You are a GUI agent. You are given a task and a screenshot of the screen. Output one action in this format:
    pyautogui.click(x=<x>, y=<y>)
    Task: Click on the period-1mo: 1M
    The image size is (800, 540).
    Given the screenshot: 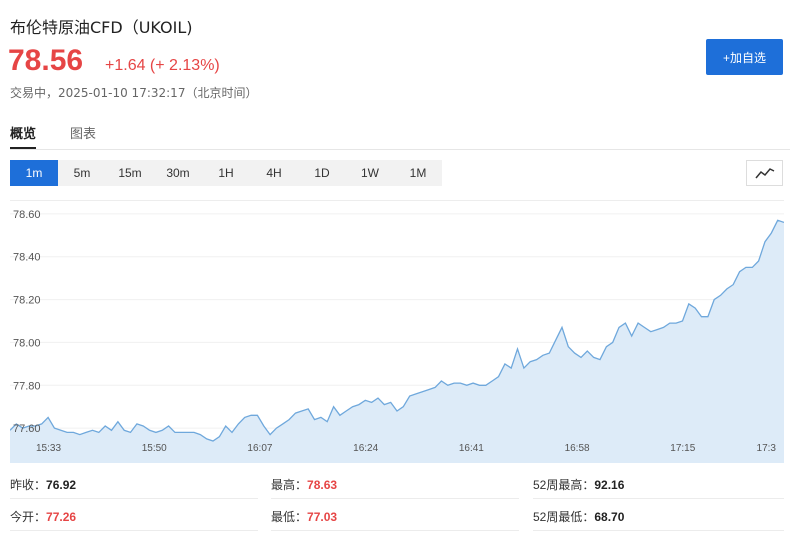 What is the action you would take?
    pyautogui.click(x=418, y=173)
    